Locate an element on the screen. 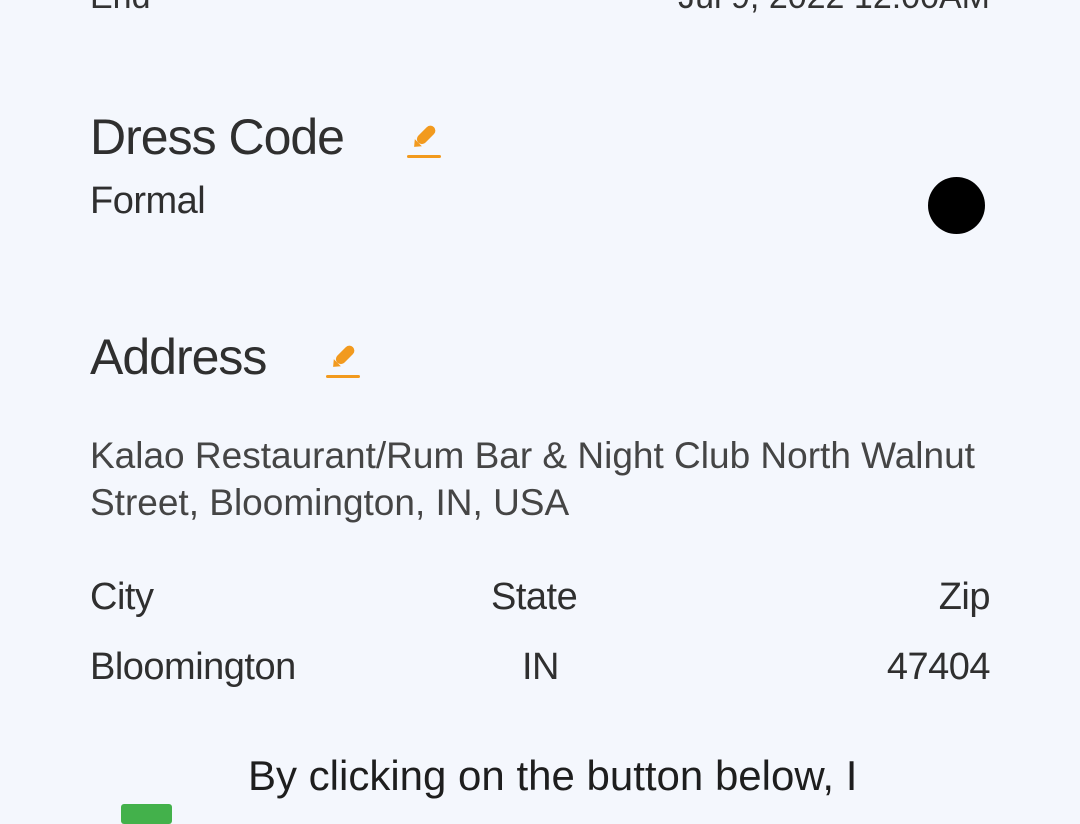  address-title: Address is located at coordinates (178, 357).